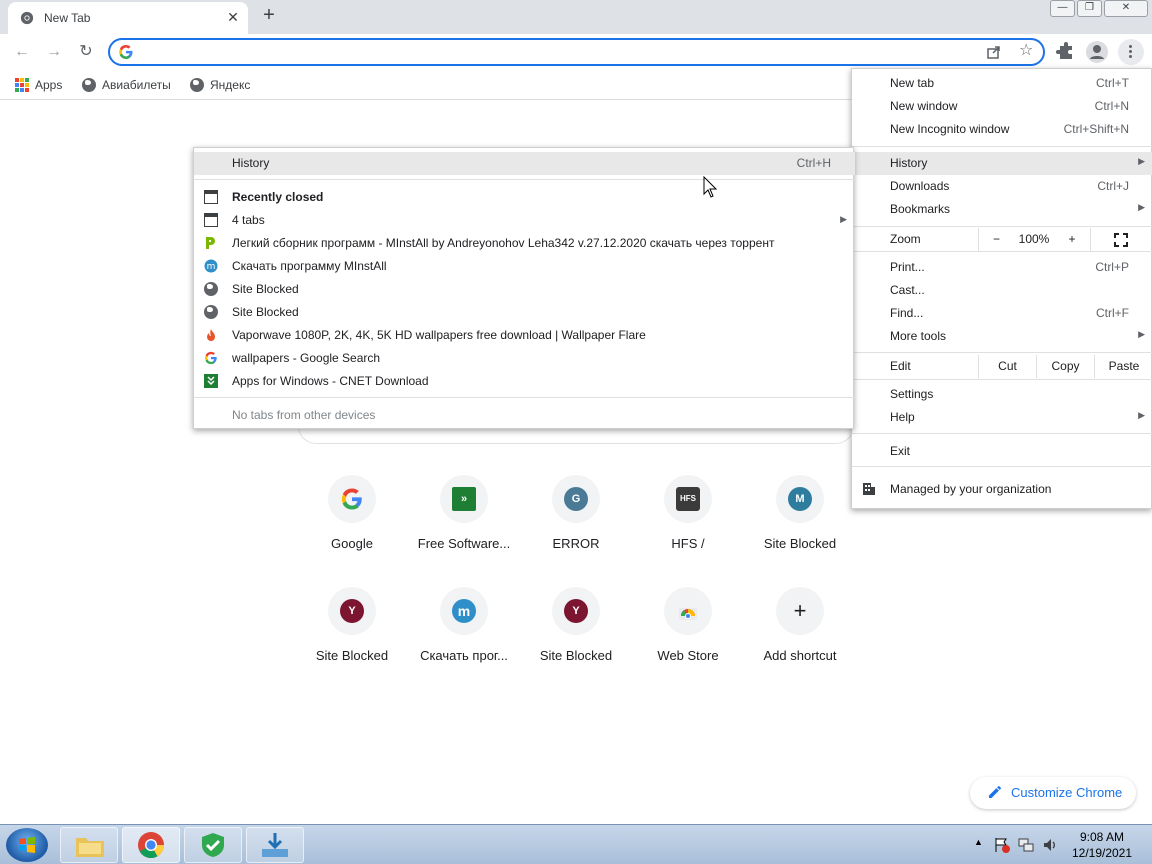 This screenshot has width=1152, height=864. I want to click on paste-button: Paste, so click(1123, 366).